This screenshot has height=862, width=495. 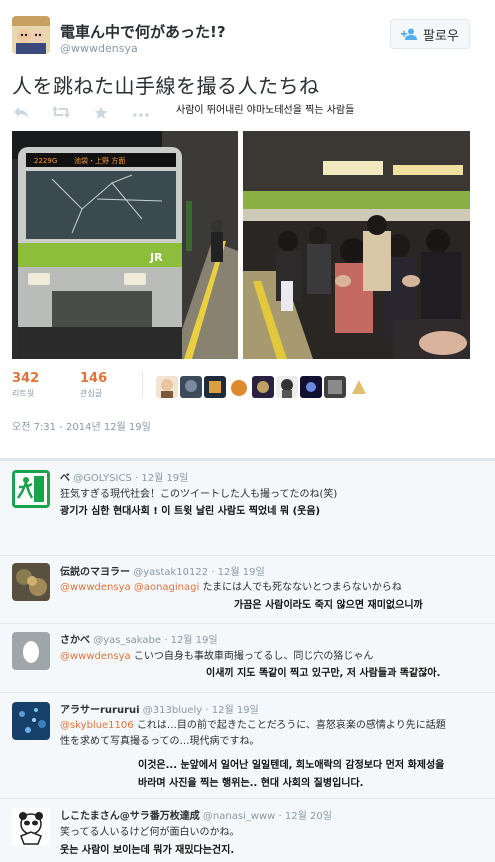 I want to click on reply-text: 狂気すぎる現代社会！このツイートした人も撮ってたのね(笑), so click(x=199, y=494).